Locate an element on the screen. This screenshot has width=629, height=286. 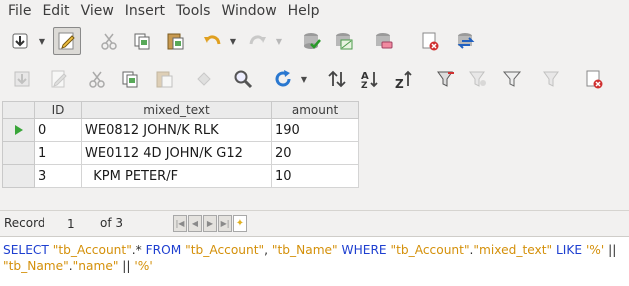
sql-token: FROM is located at coordinates (165, 250).